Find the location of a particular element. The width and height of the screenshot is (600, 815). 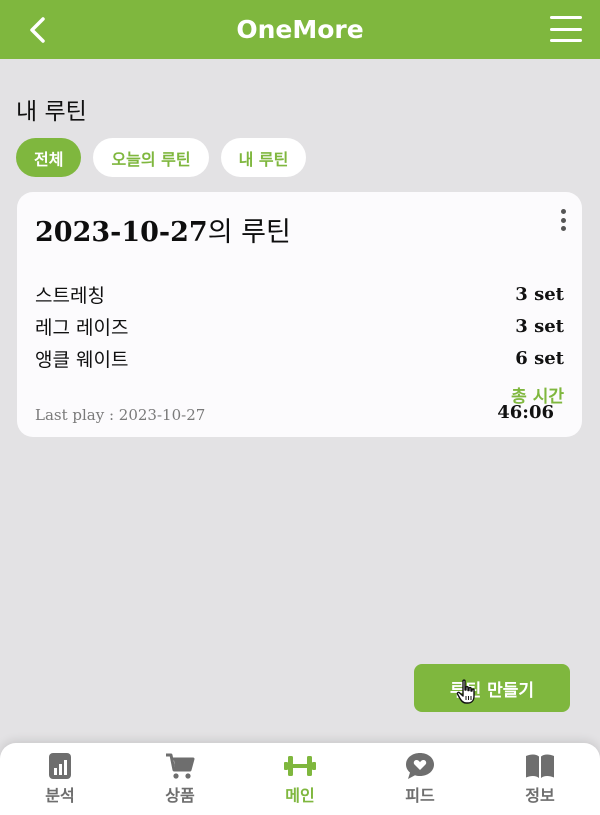

nav-item-main: 메인 is located at coordinates (300, 779).